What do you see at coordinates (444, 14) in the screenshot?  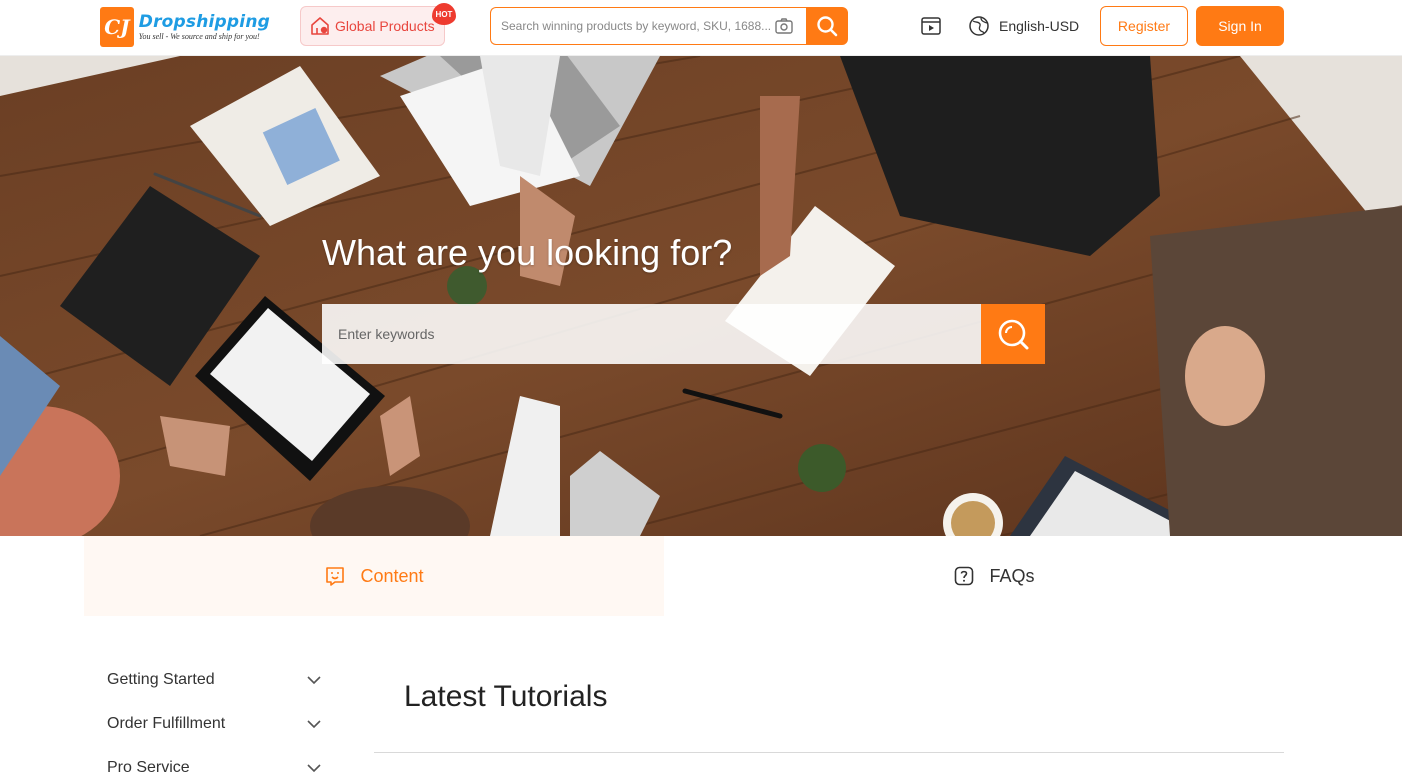 I see `hot-badge: HOT` at bounding box center [444, 14].